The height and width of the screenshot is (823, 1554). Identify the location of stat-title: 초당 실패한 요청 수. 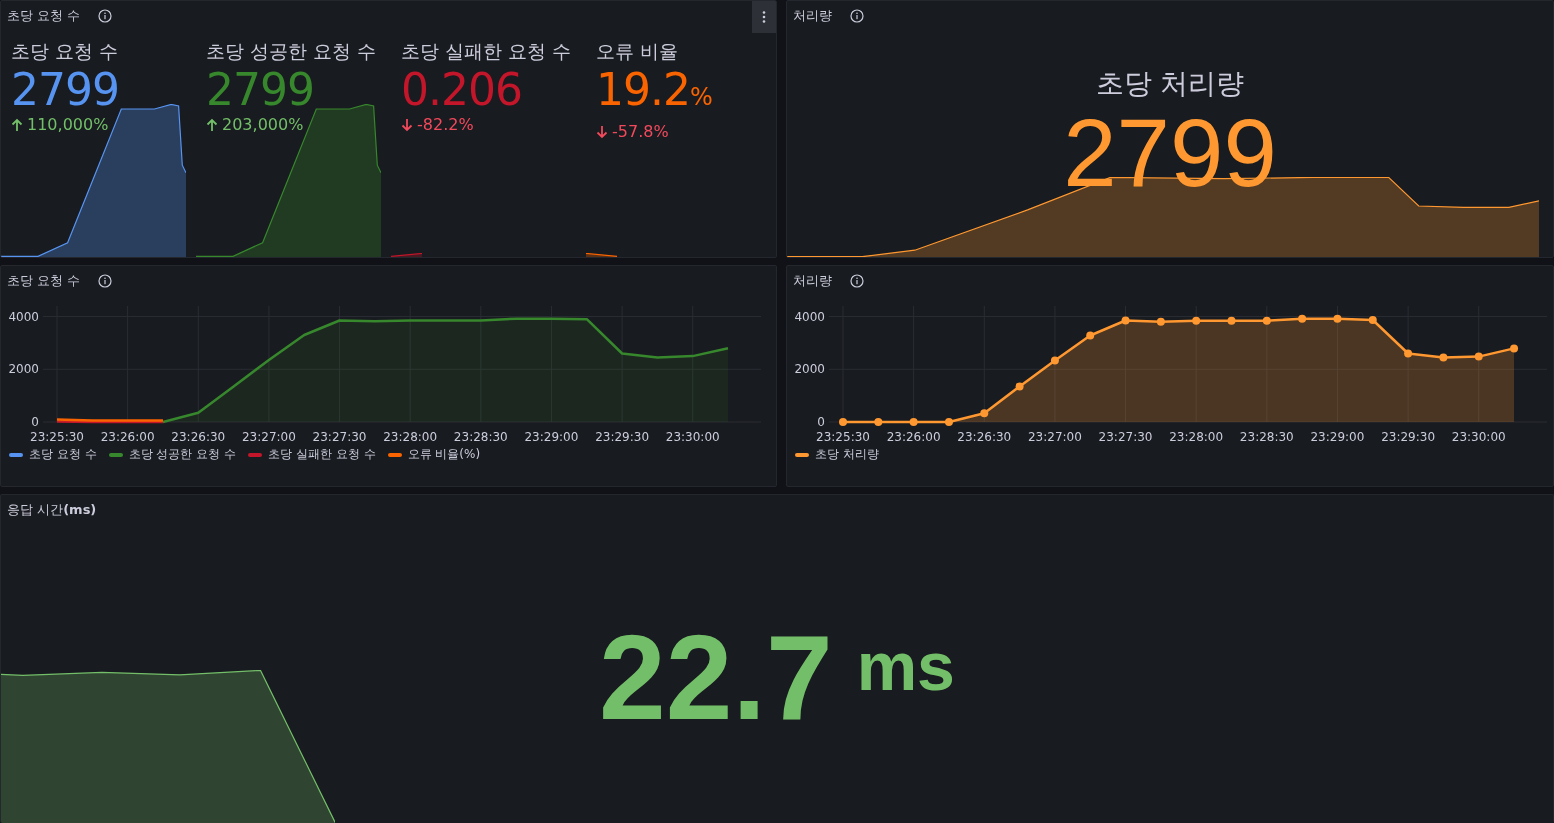
(487, 51).